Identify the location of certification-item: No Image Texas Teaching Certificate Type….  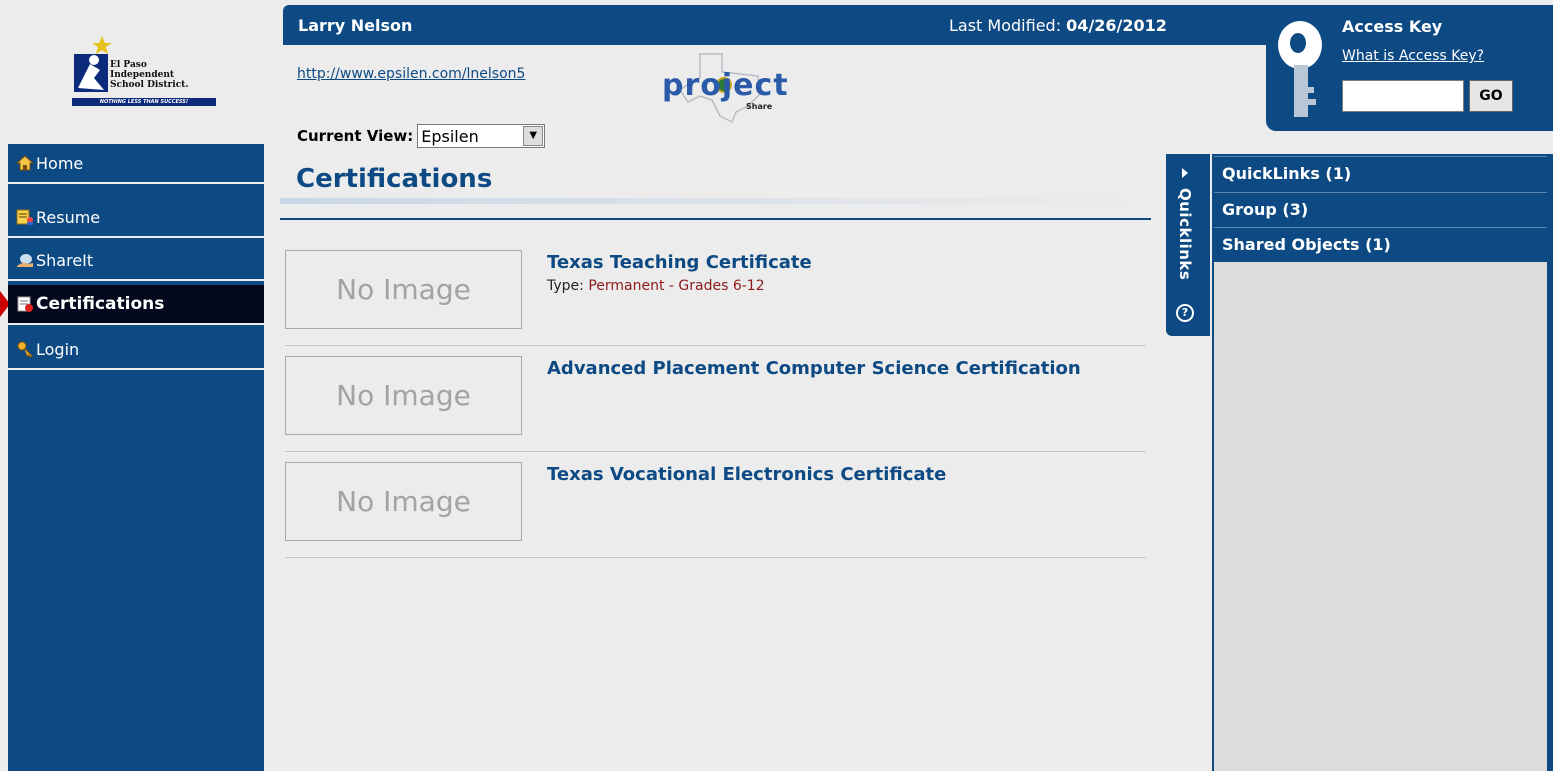
(715, 293).